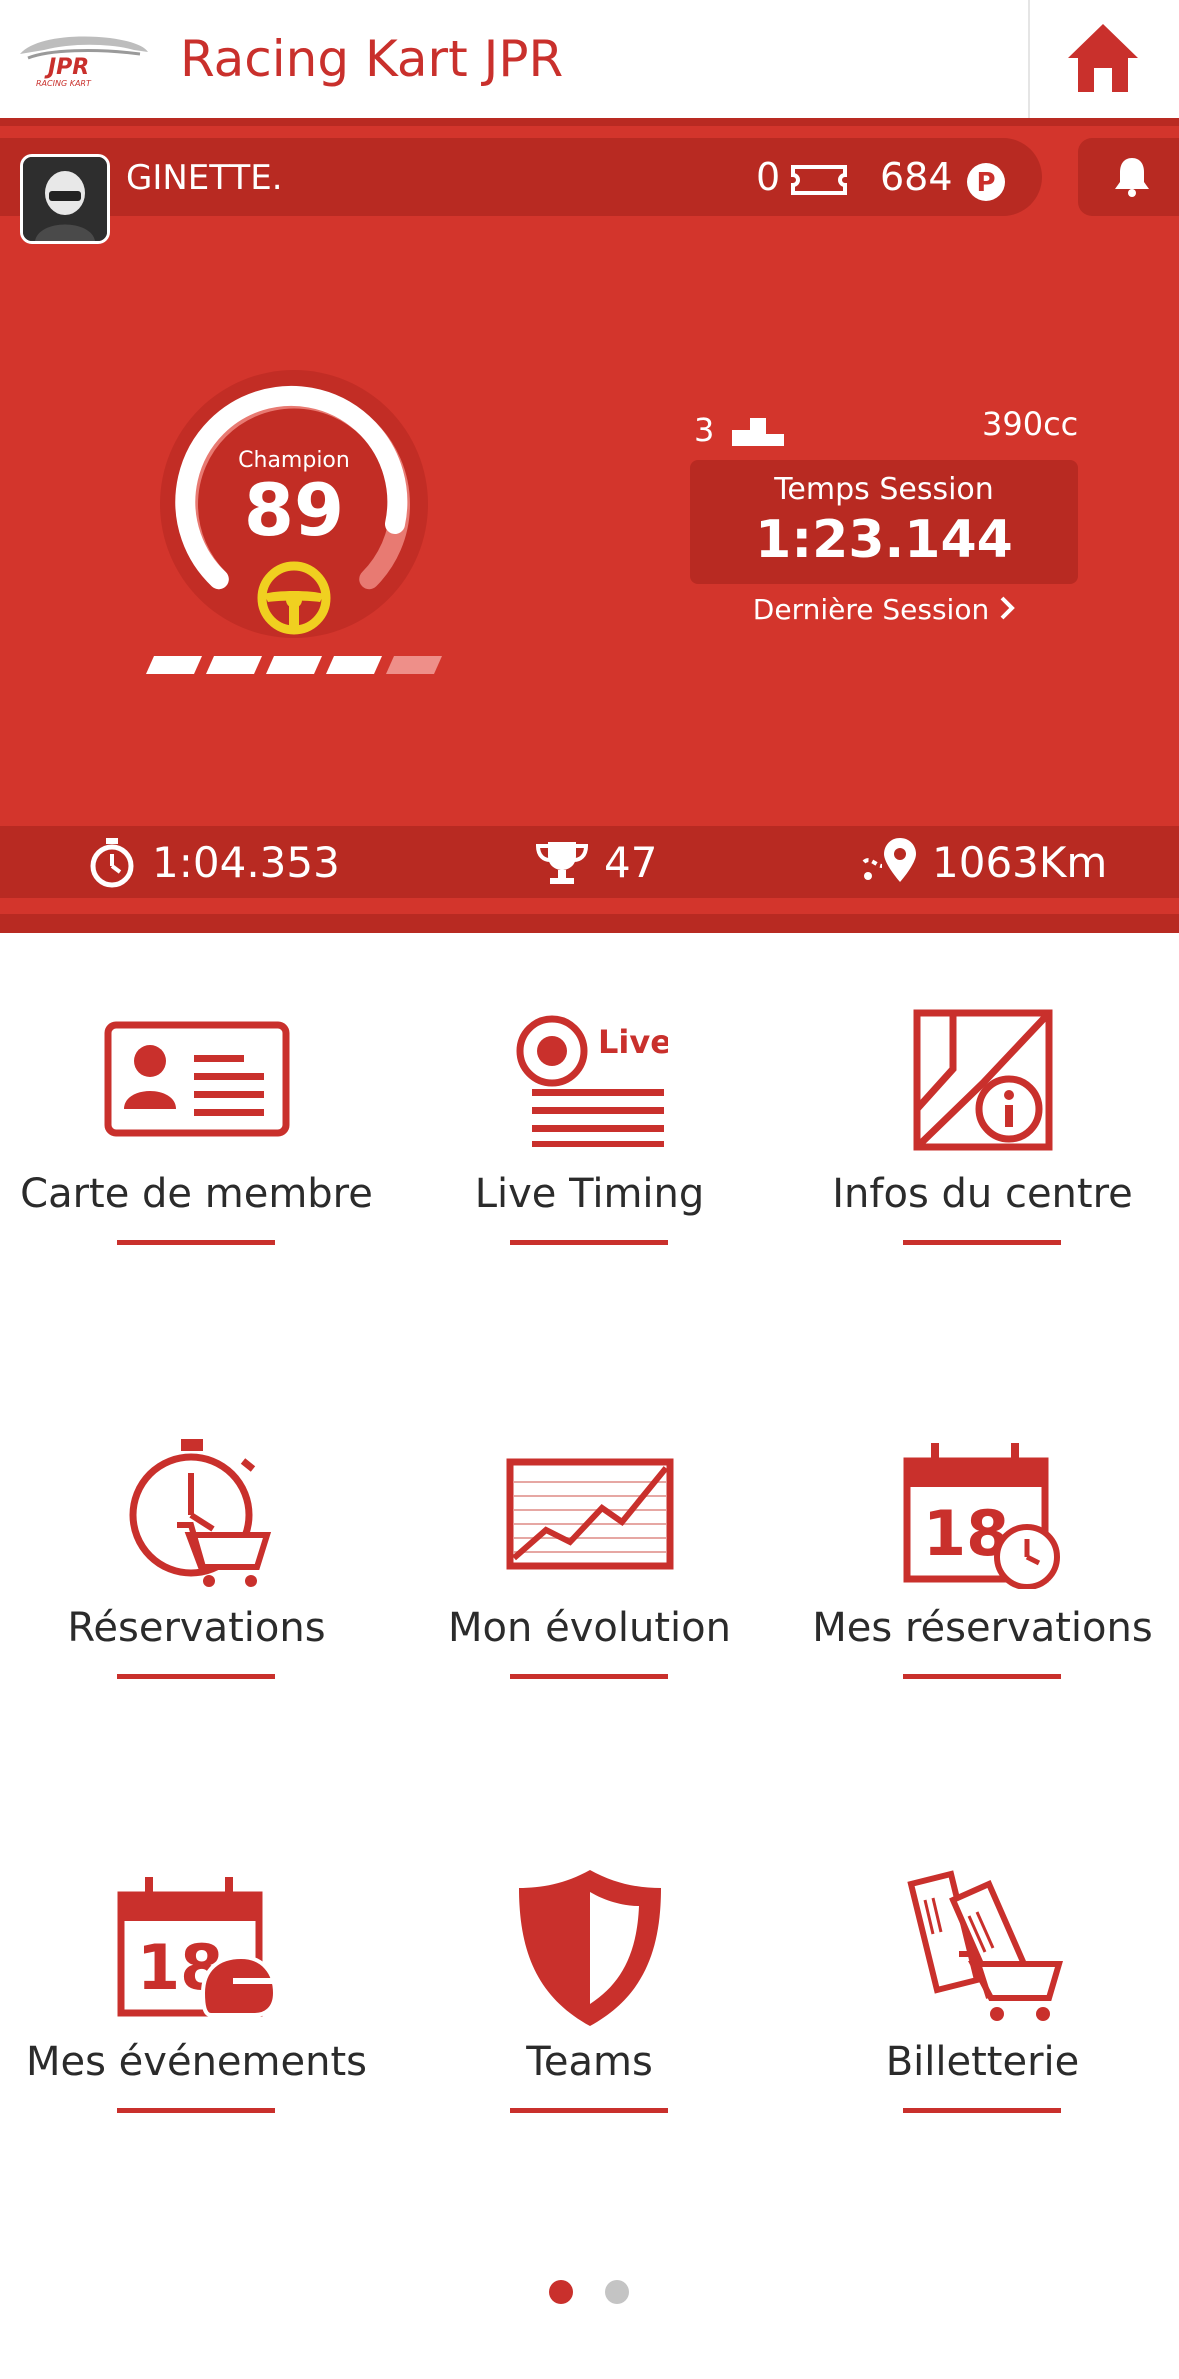  Describe the element at coordinates (704, 430) in the screenshot. I see `podium-count: 3` at that location.